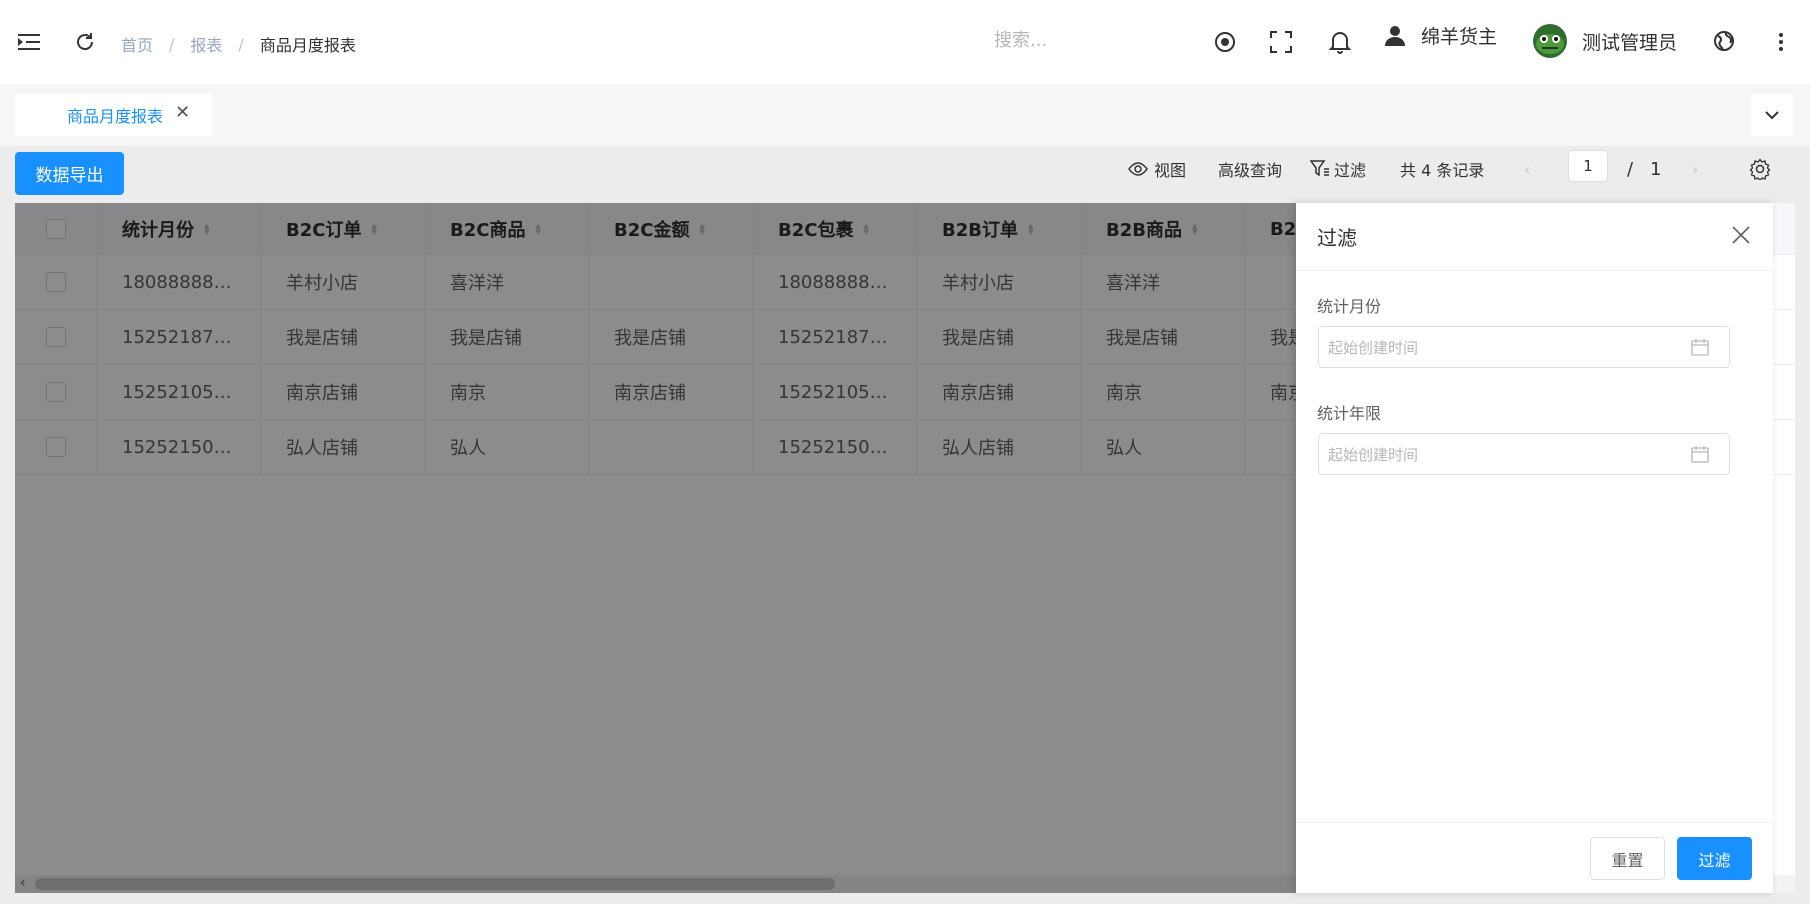  What do you see at coordinates (1534, 857) in the screenshot?
I see `drawer-footer: 重置 过滤` at bounding box center [1534, 857].